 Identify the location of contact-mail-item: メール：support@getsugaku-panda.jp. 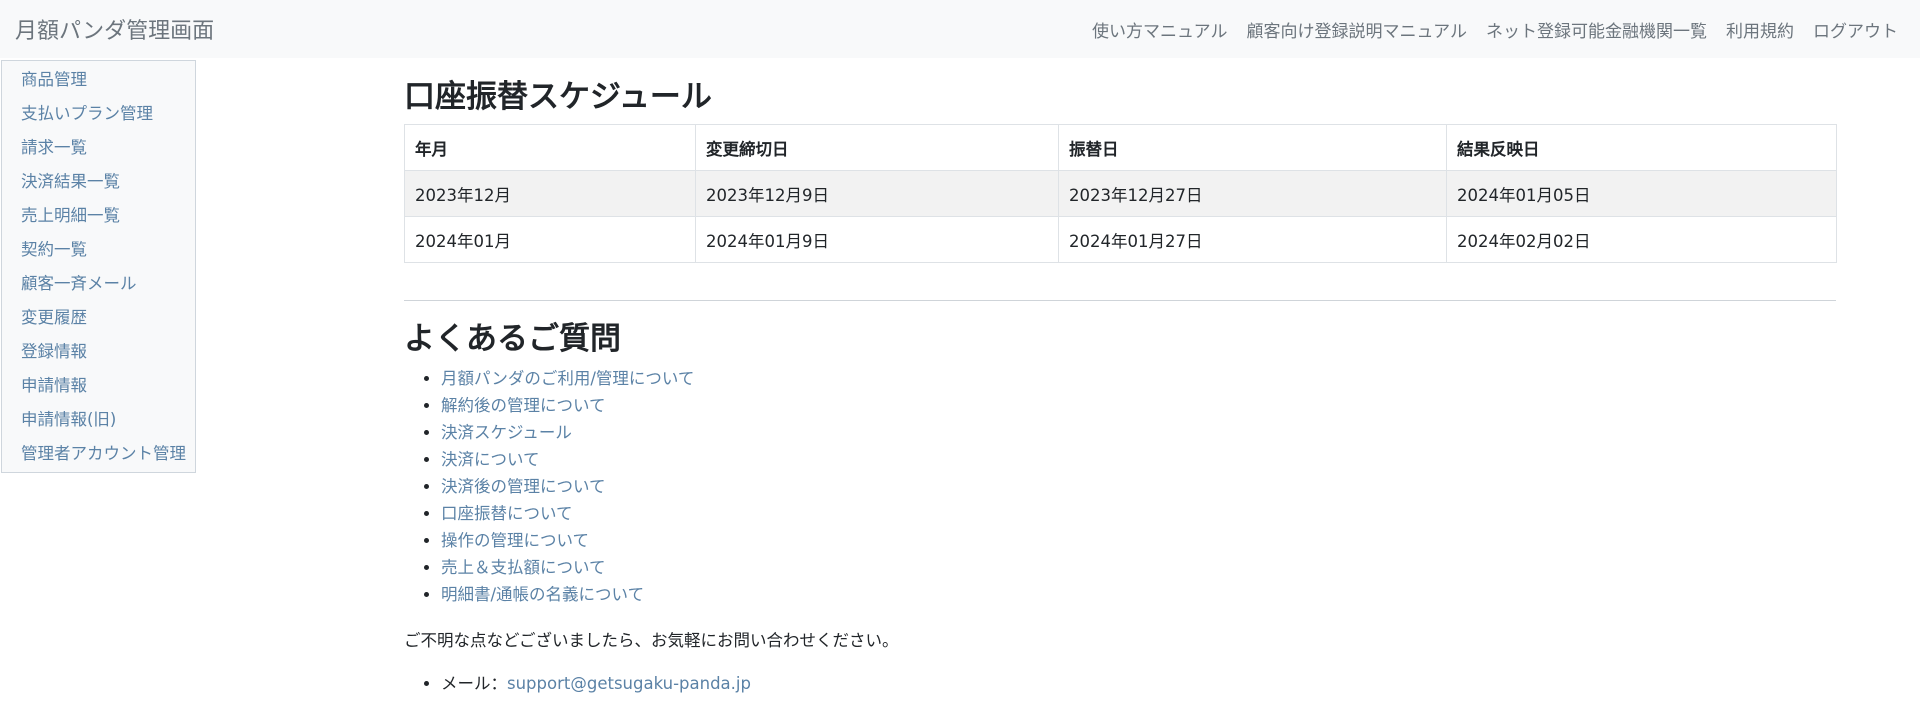
(1138, 684).